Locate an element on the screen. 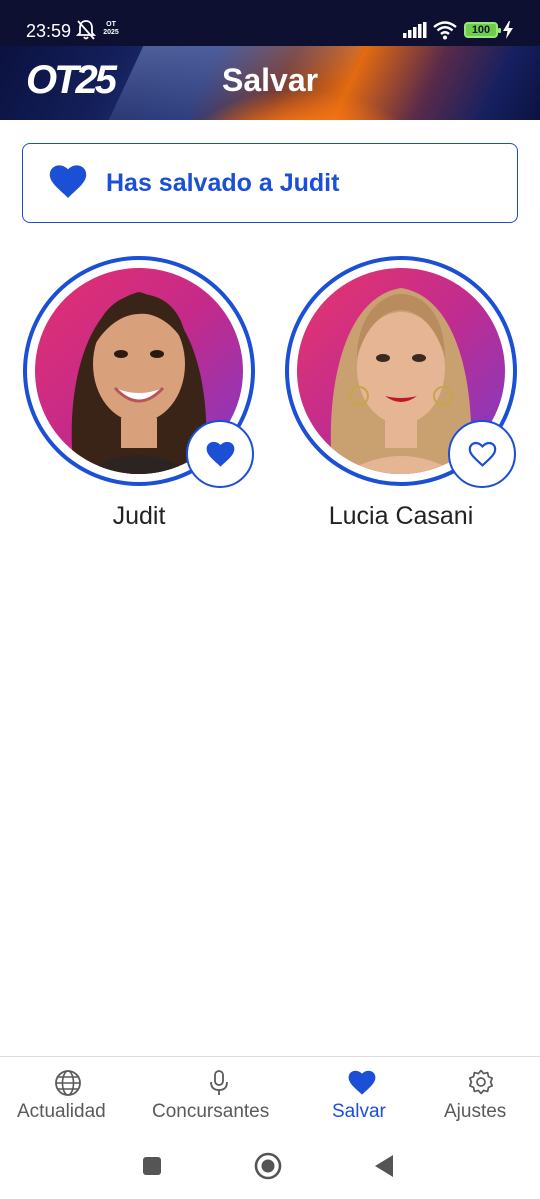 The width and height of the screenshot is (540, 1199). gear-icon is located at coordinates (481, 1082).